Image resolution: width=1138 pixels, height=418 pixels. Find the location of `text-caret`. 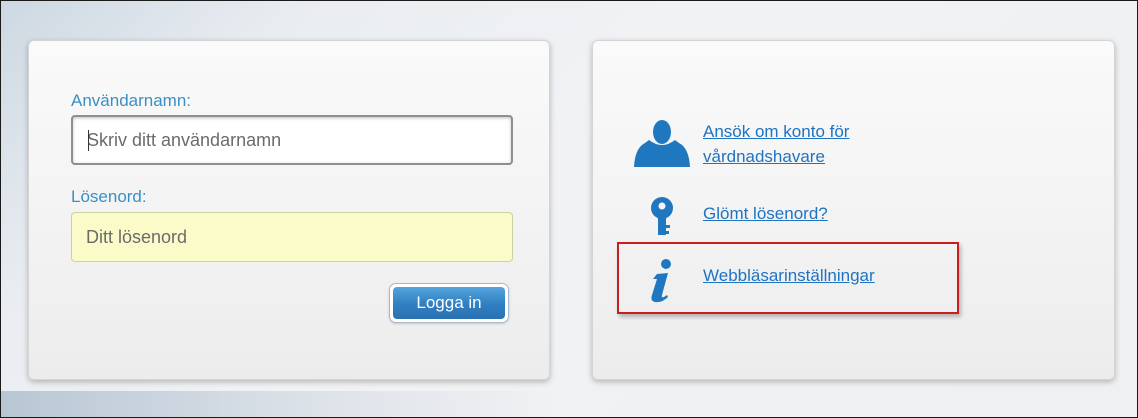

text-caret is located at coordinates (88, 140).